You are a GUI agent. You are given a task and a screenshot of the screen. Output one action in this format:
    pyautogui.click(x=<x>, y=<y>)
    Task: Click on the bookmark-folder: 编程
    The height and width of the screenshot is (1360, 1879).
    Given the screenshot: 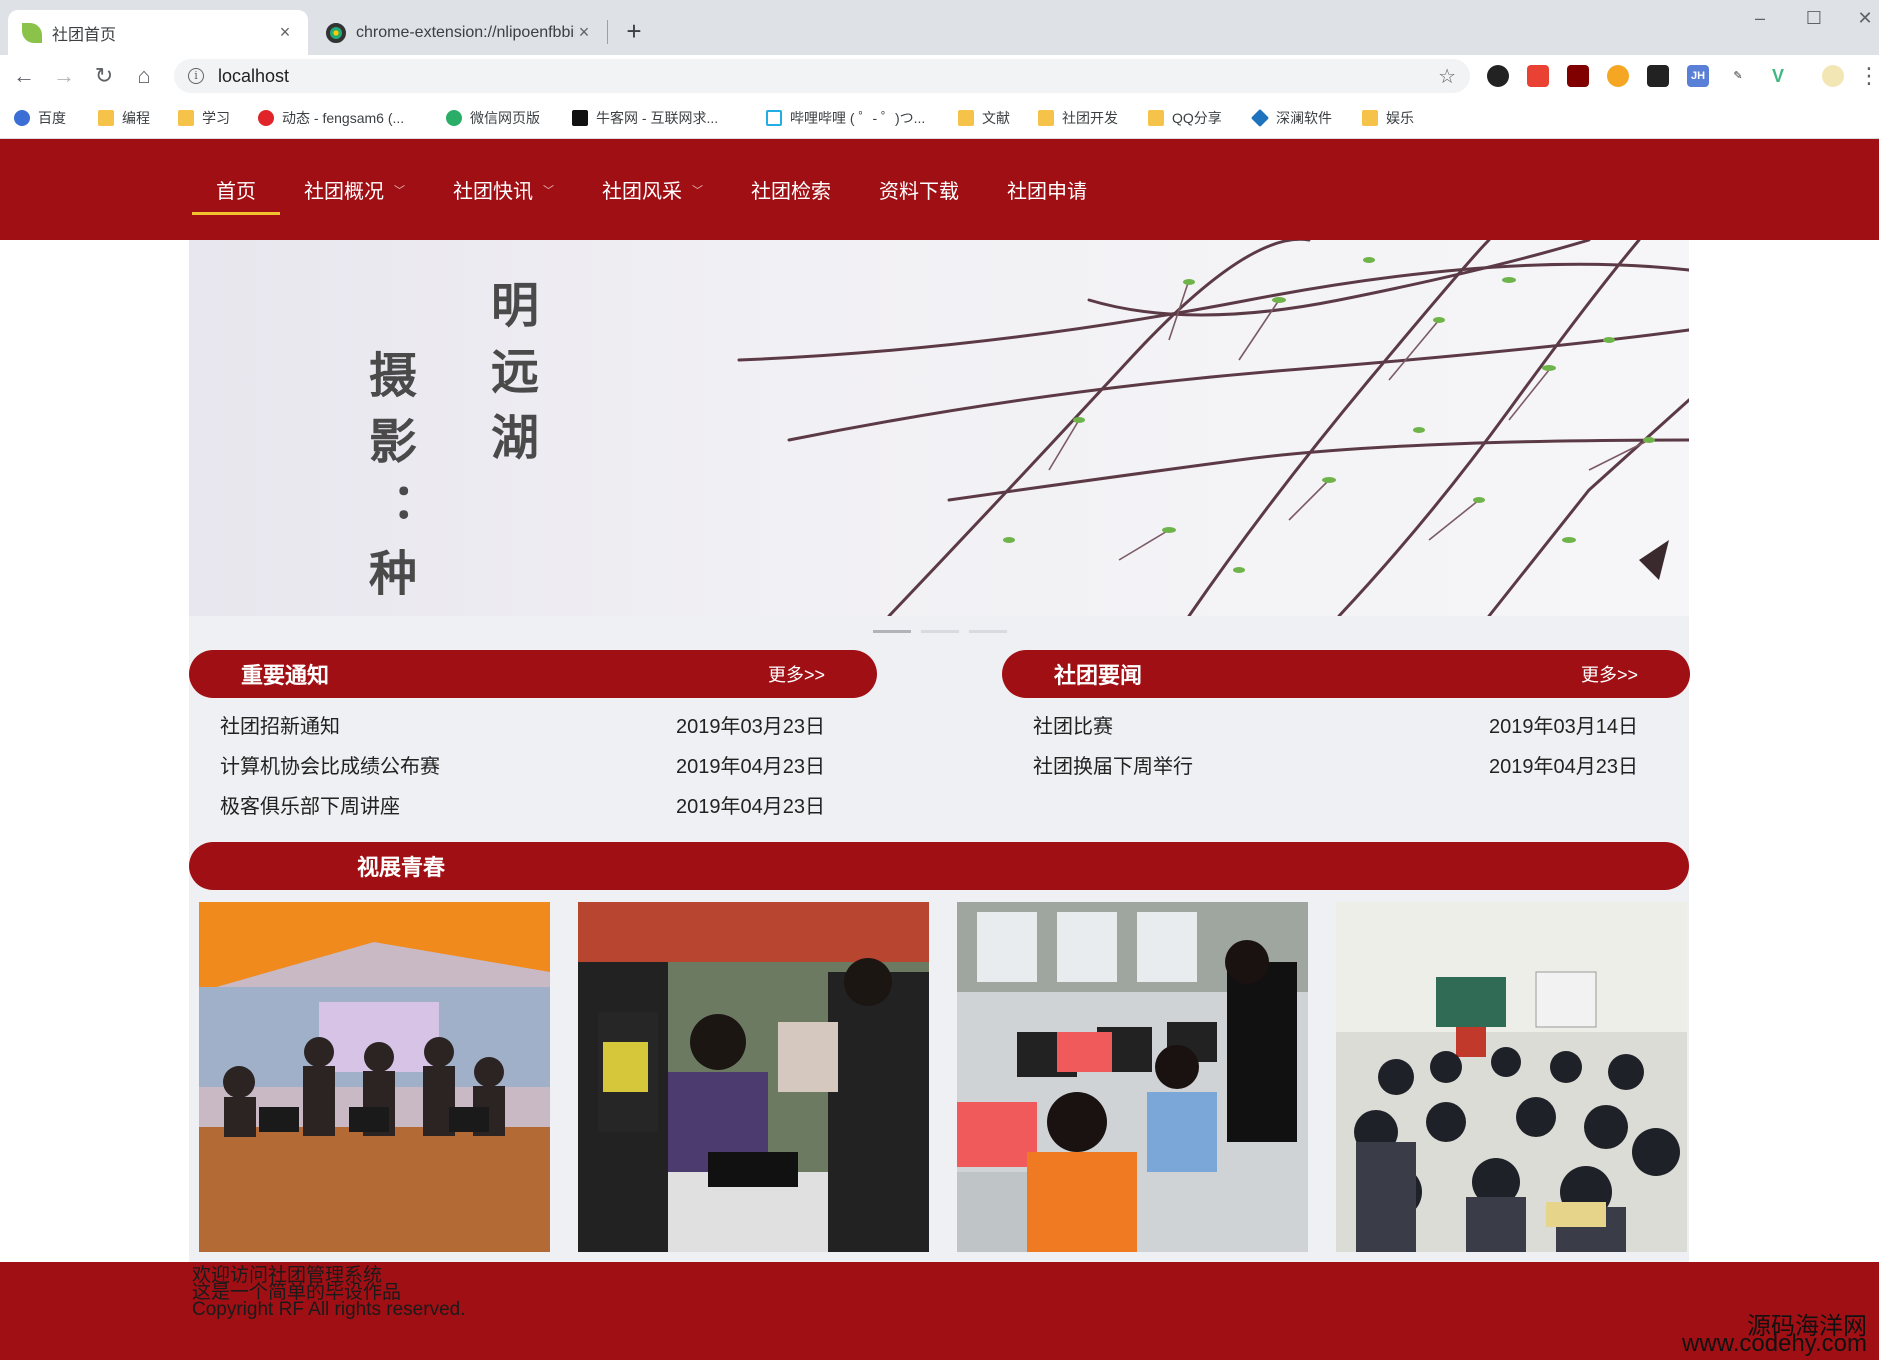 What is the action you would take?
    pyautogui.click(x=124, y=118)
    